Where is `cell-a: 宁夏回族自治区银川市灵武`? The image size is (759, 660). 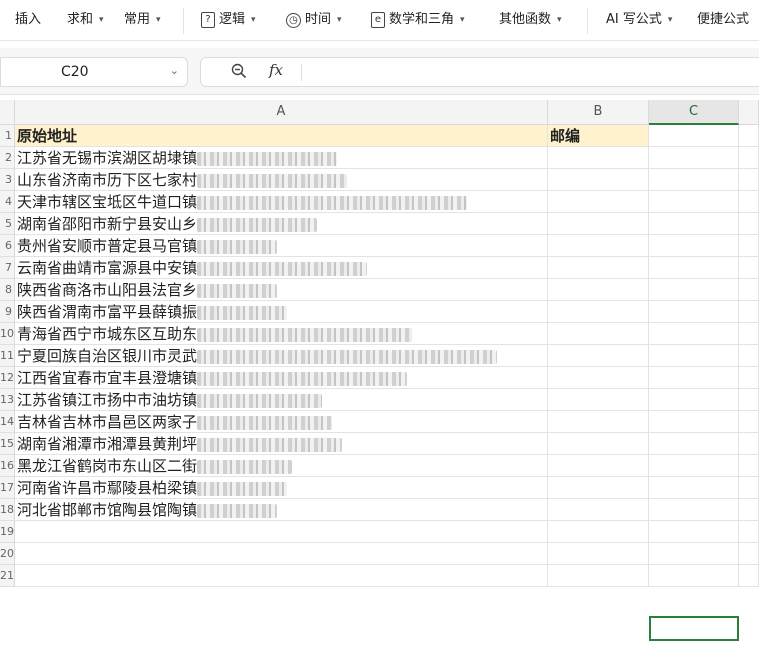 cell-a: 宁夏回族自治区银川市灵武 is located at coordinates (281, 356).